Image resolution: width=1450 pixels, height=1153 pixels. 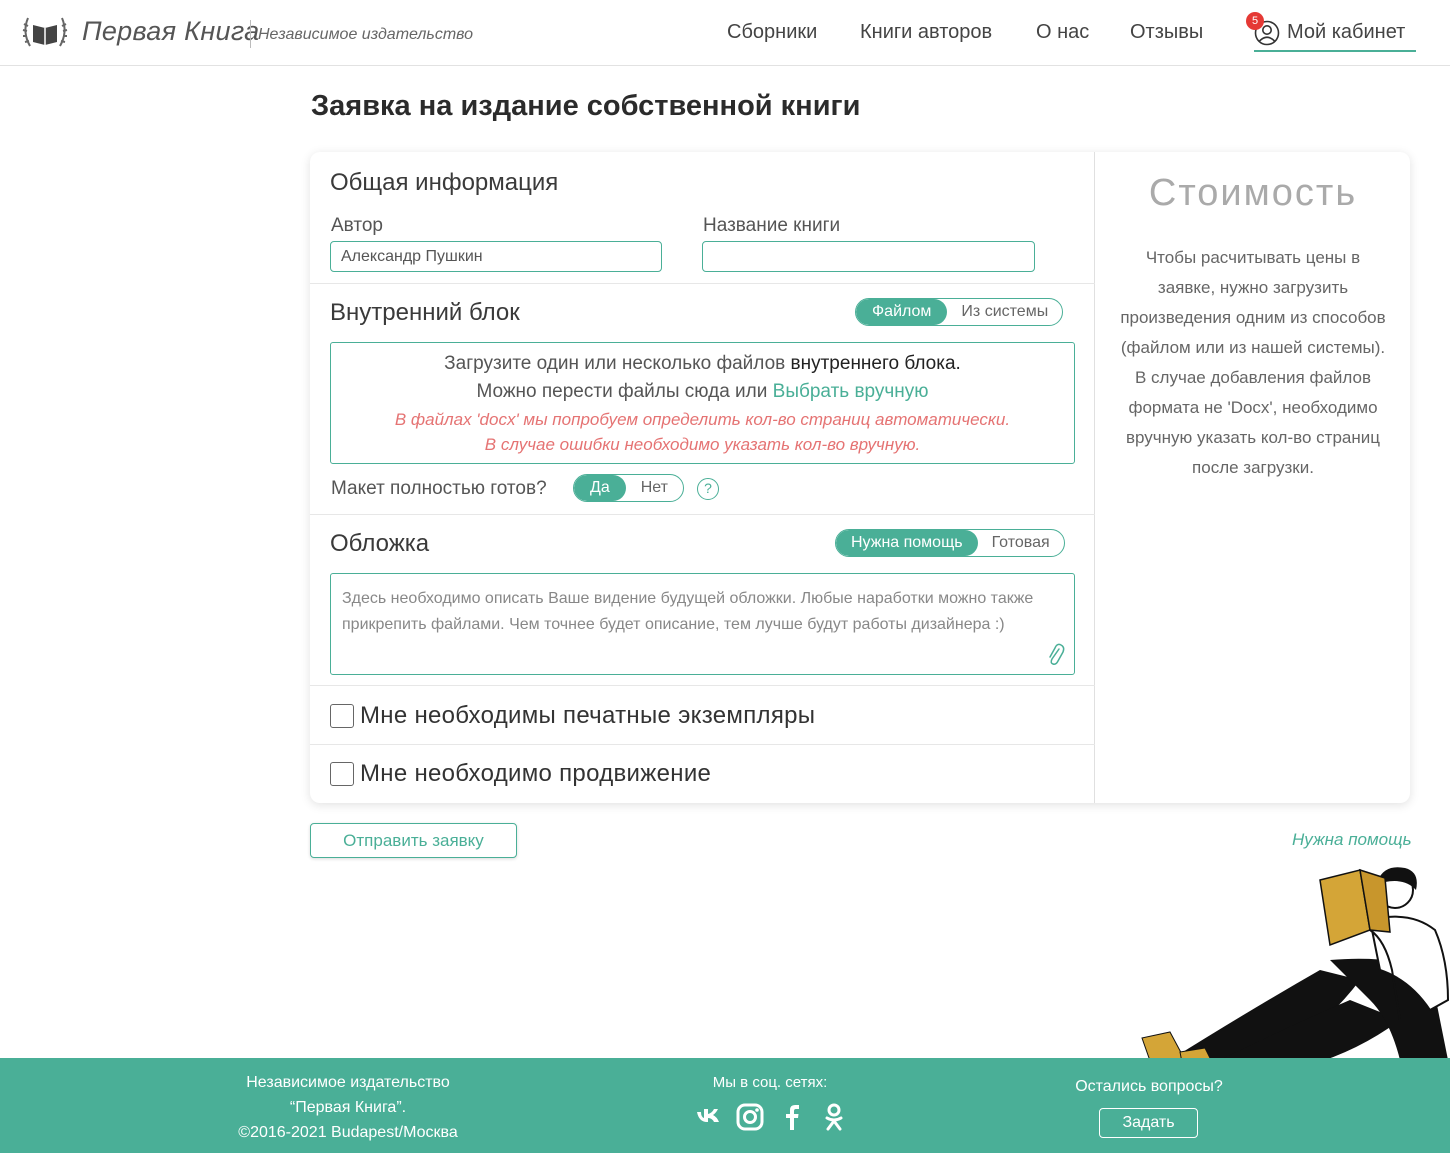 I want to click on nav-author-books: Книги авторов, so click(x=926, y=32).